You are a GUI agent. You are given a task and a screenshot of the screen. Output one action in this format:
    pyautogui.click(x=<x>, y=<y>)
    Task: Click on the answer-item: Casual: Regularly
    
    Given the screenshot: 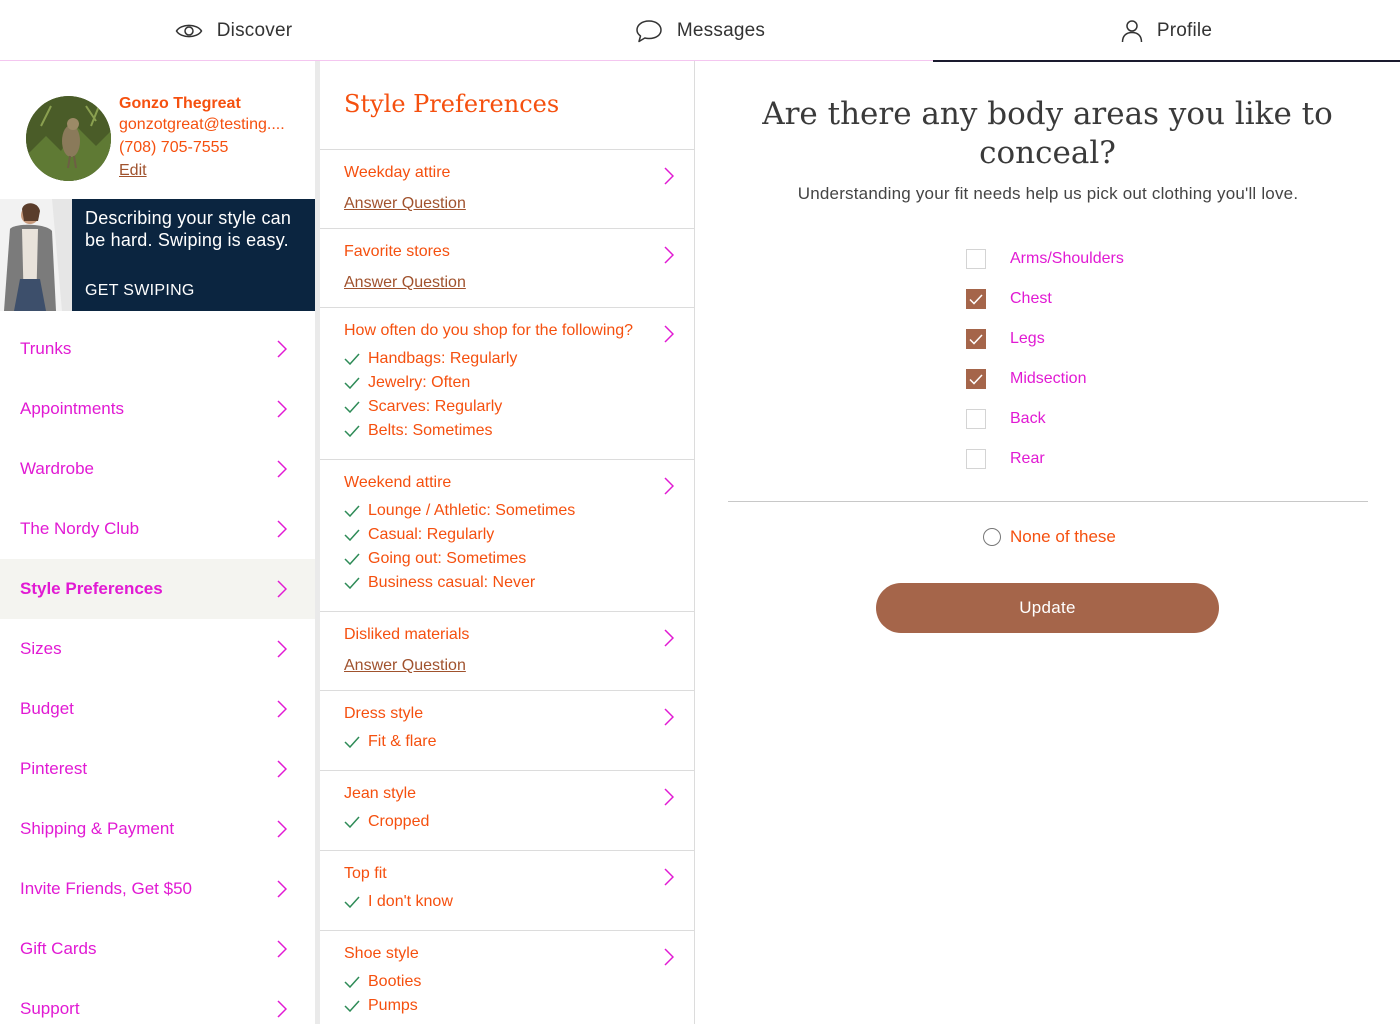 What is the action you would take?
    pyautogui.click(x=499, y=535)
    